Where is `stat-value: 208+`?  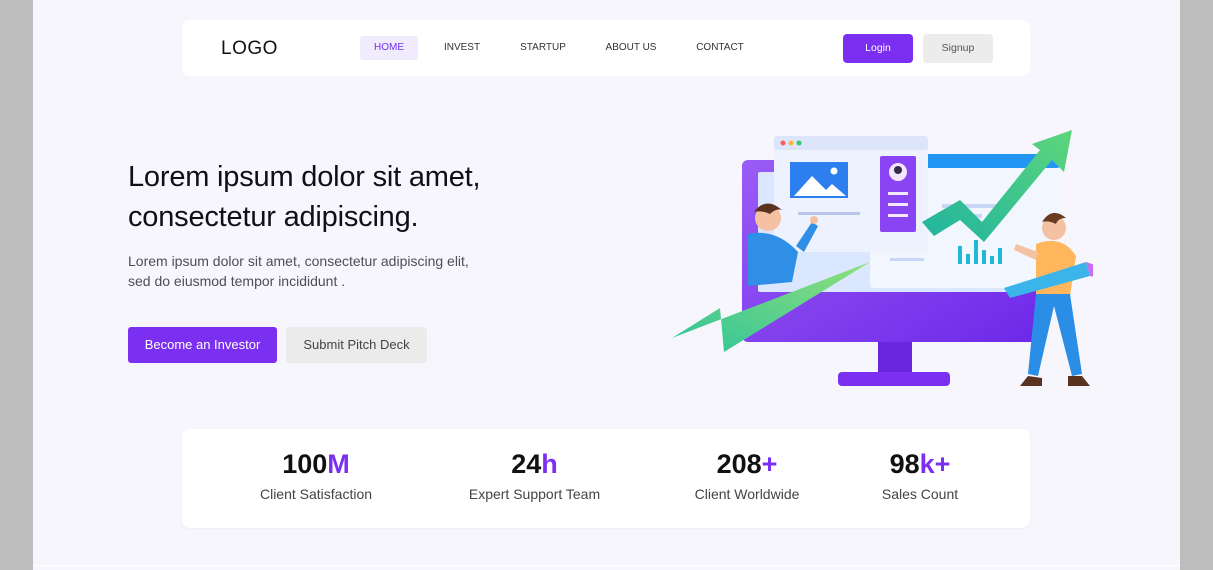 stat-value: 208+ is located at coordinates (747, 464).